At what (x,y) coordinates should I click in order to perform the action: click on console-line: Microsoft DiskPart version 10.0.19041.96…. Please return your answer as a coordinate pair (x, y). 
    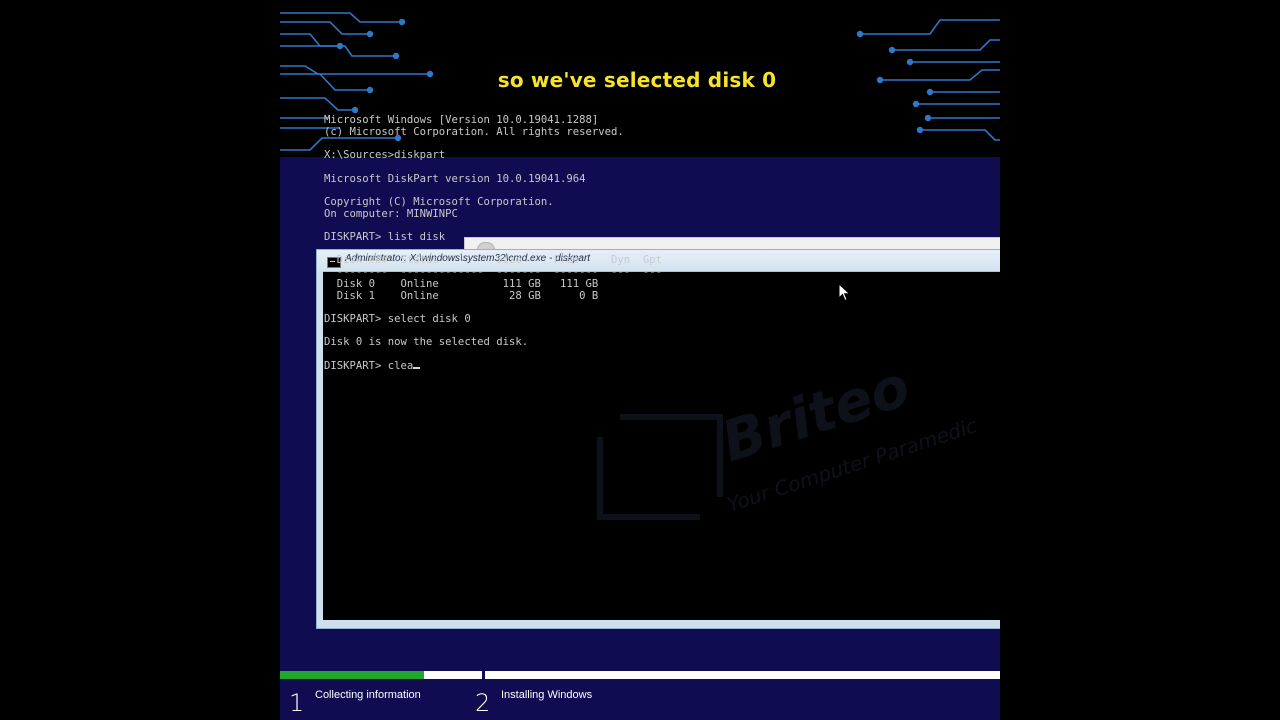
    Looking at the image, I should click on (455, 178).